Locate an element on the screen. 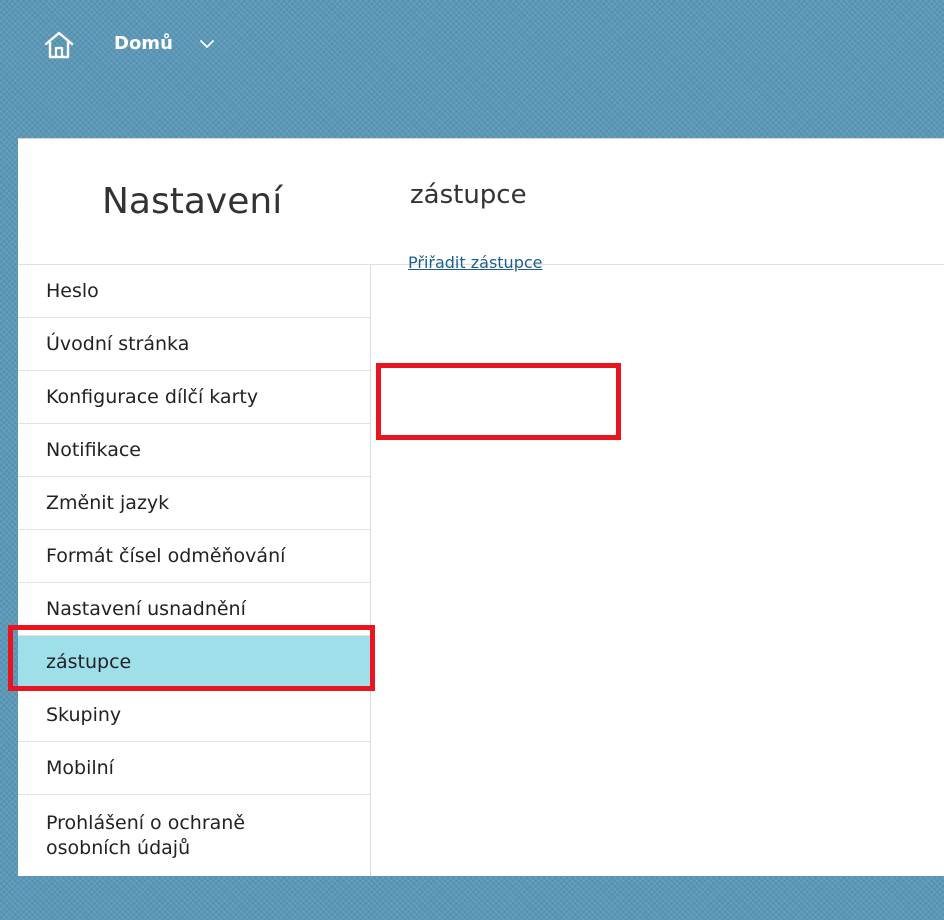 The height and width of the screenshot is (920, 944). home-menu-label: Domů is located at coordinates (143, 43).